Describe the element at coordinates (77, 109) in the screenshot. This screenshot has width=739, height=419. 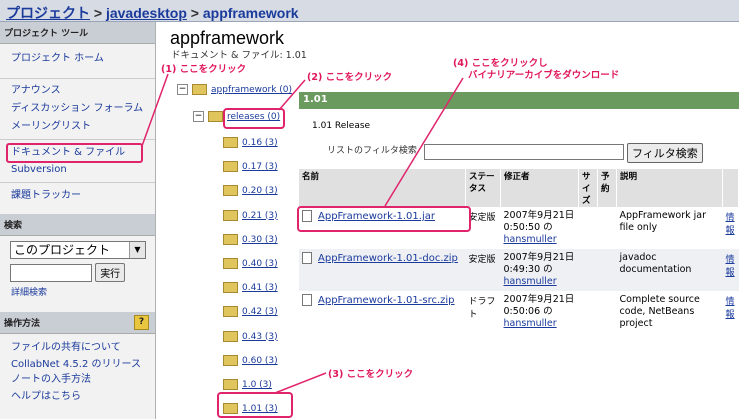
I see `sidebar-item-discussion: ディスカッション フォーラム` at that location.